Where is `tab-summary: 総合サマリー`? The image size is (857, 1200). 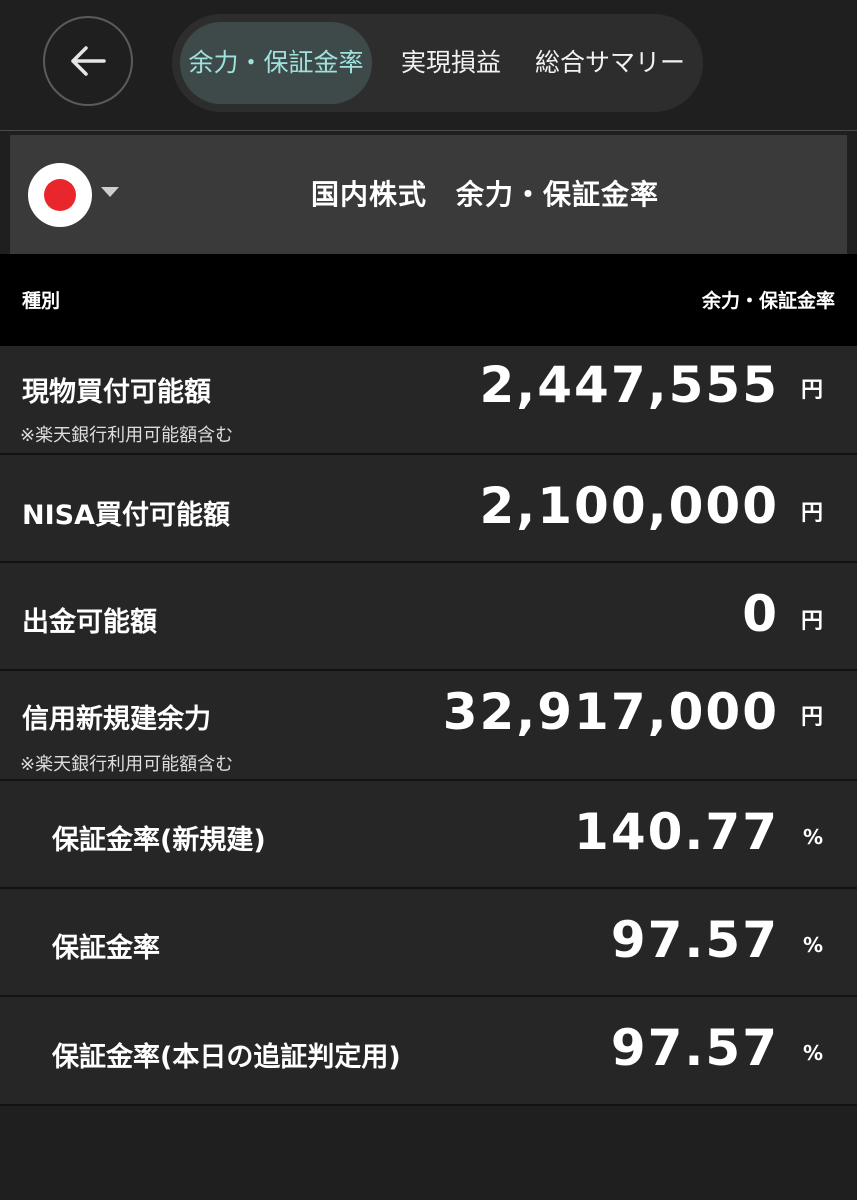 tab-summary: 総合サマリー is located at coordinates (610, 63).